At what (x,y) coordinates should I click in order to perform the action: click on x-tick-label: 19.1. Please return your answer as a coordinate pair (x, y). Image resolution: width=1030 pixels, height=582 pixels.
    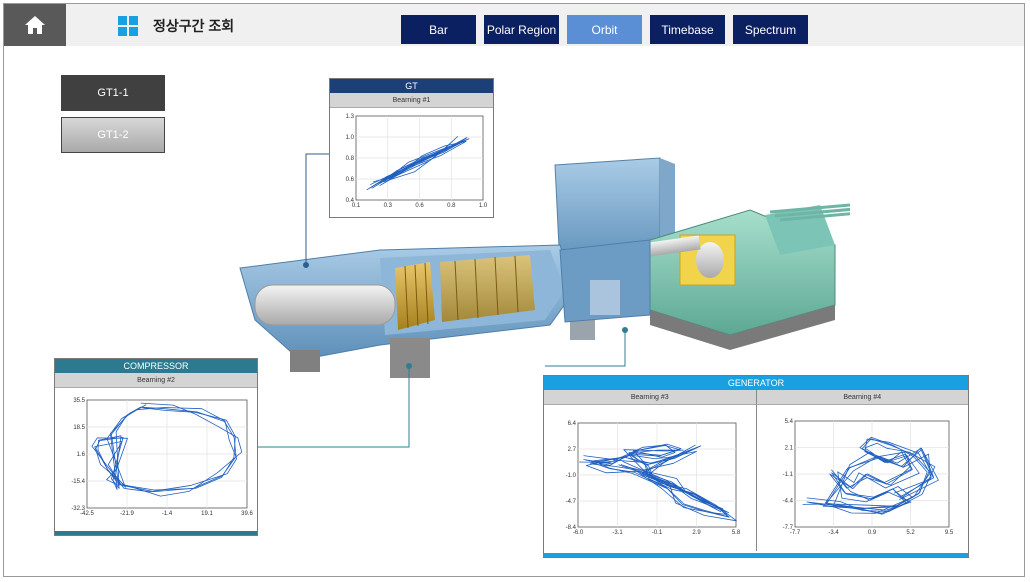
    Looking at the image, I should click on (207, 514).